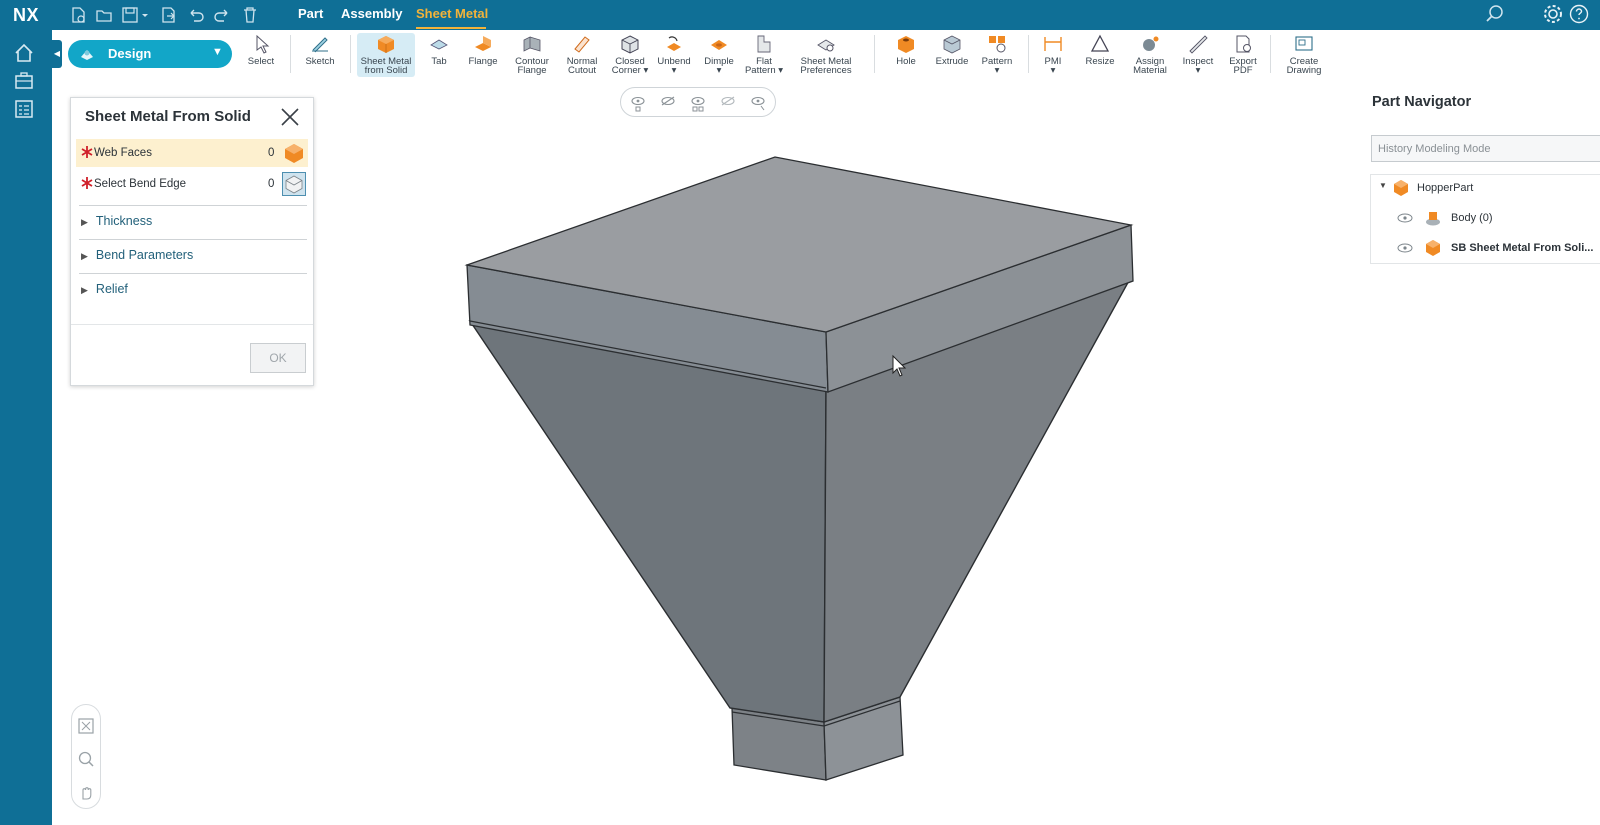  Describe the element at coordinates (84, 222) in the screenshot. I see `expand-triangle-icon: ▶` at that location.